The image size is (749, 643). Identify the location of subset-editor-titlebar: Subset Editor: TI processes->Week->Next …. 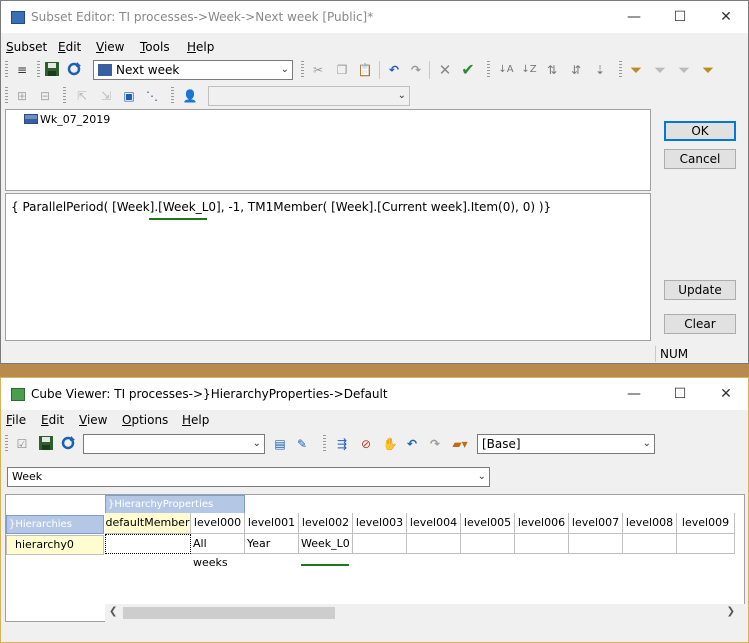
(374, 17).